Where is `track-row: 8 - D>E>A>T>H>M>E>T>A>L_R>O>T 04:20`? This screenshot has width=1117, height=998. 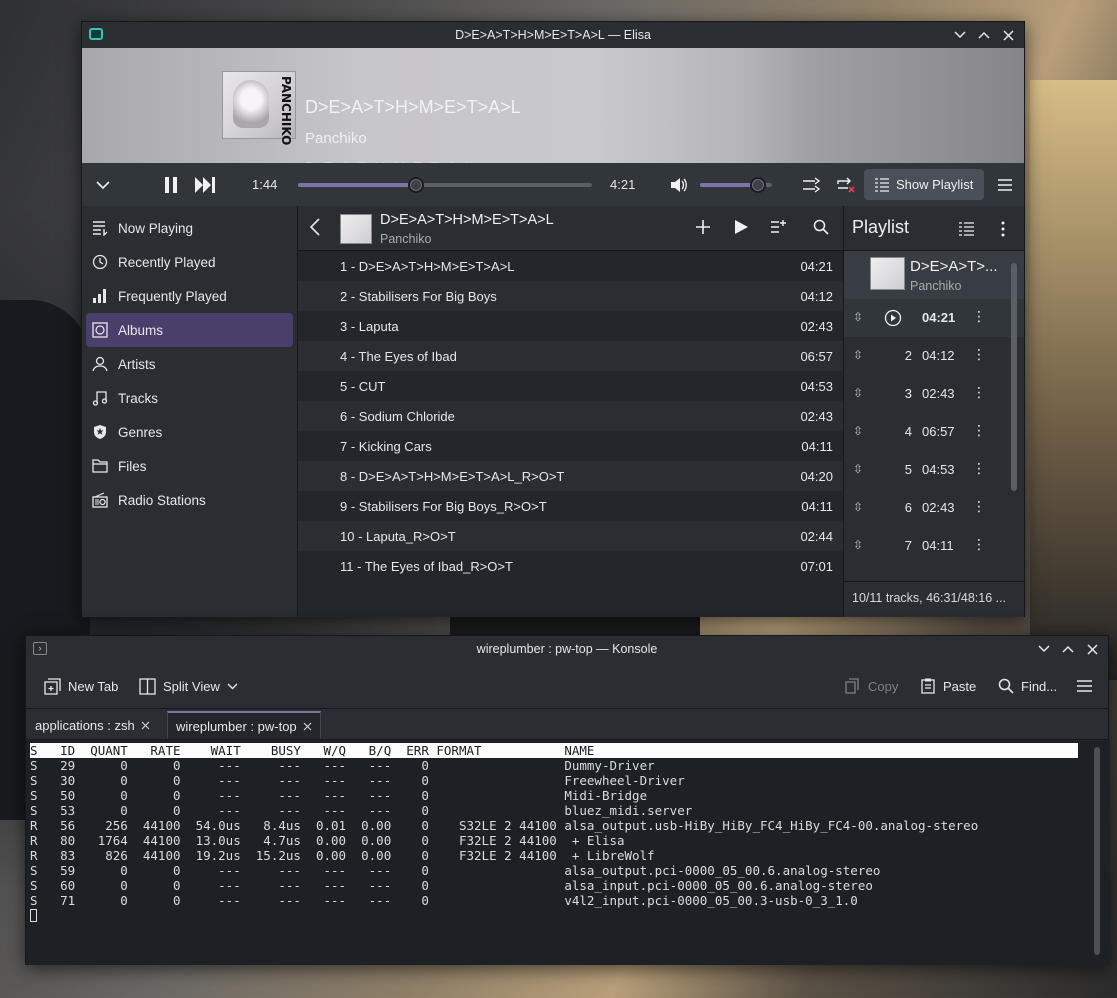 track-row: 8 - D>E>A>T>H>M>E>T>A>L_R>O>T 04:20 is located at coordinates (570, 476).